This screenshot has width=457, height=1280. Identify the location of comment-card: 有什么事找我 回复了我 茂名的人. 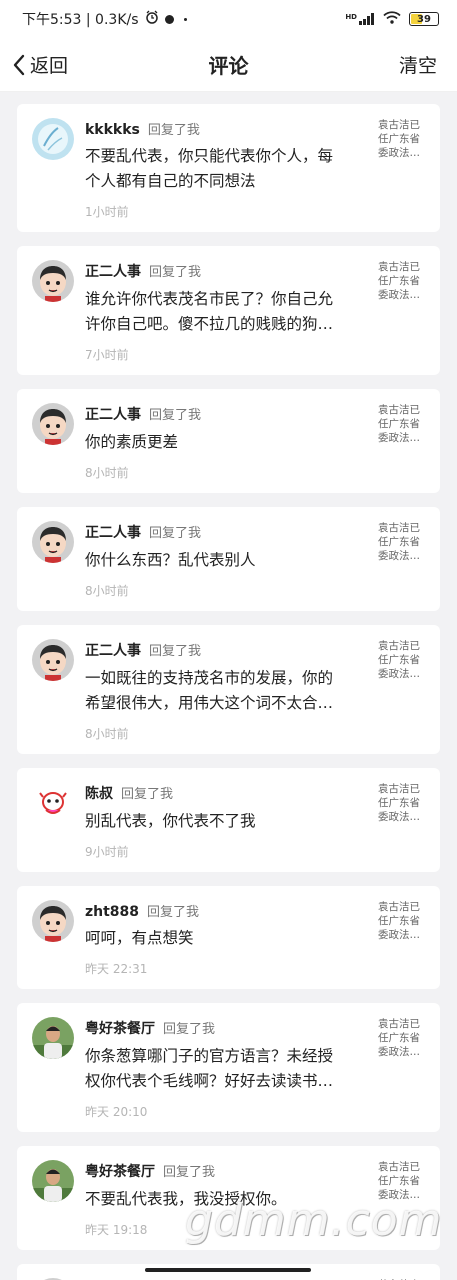
(228, 1272).